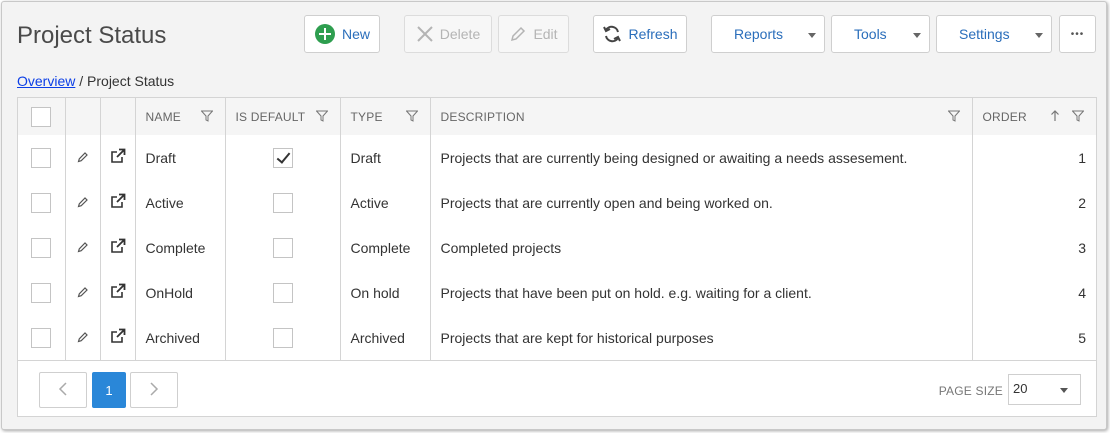 This screenshot has width=1110, height=433. What do you see at coordinates (701, 247) in the screenshot?
I see `description-cell: Completed projects` at bounding box center [701, 247].